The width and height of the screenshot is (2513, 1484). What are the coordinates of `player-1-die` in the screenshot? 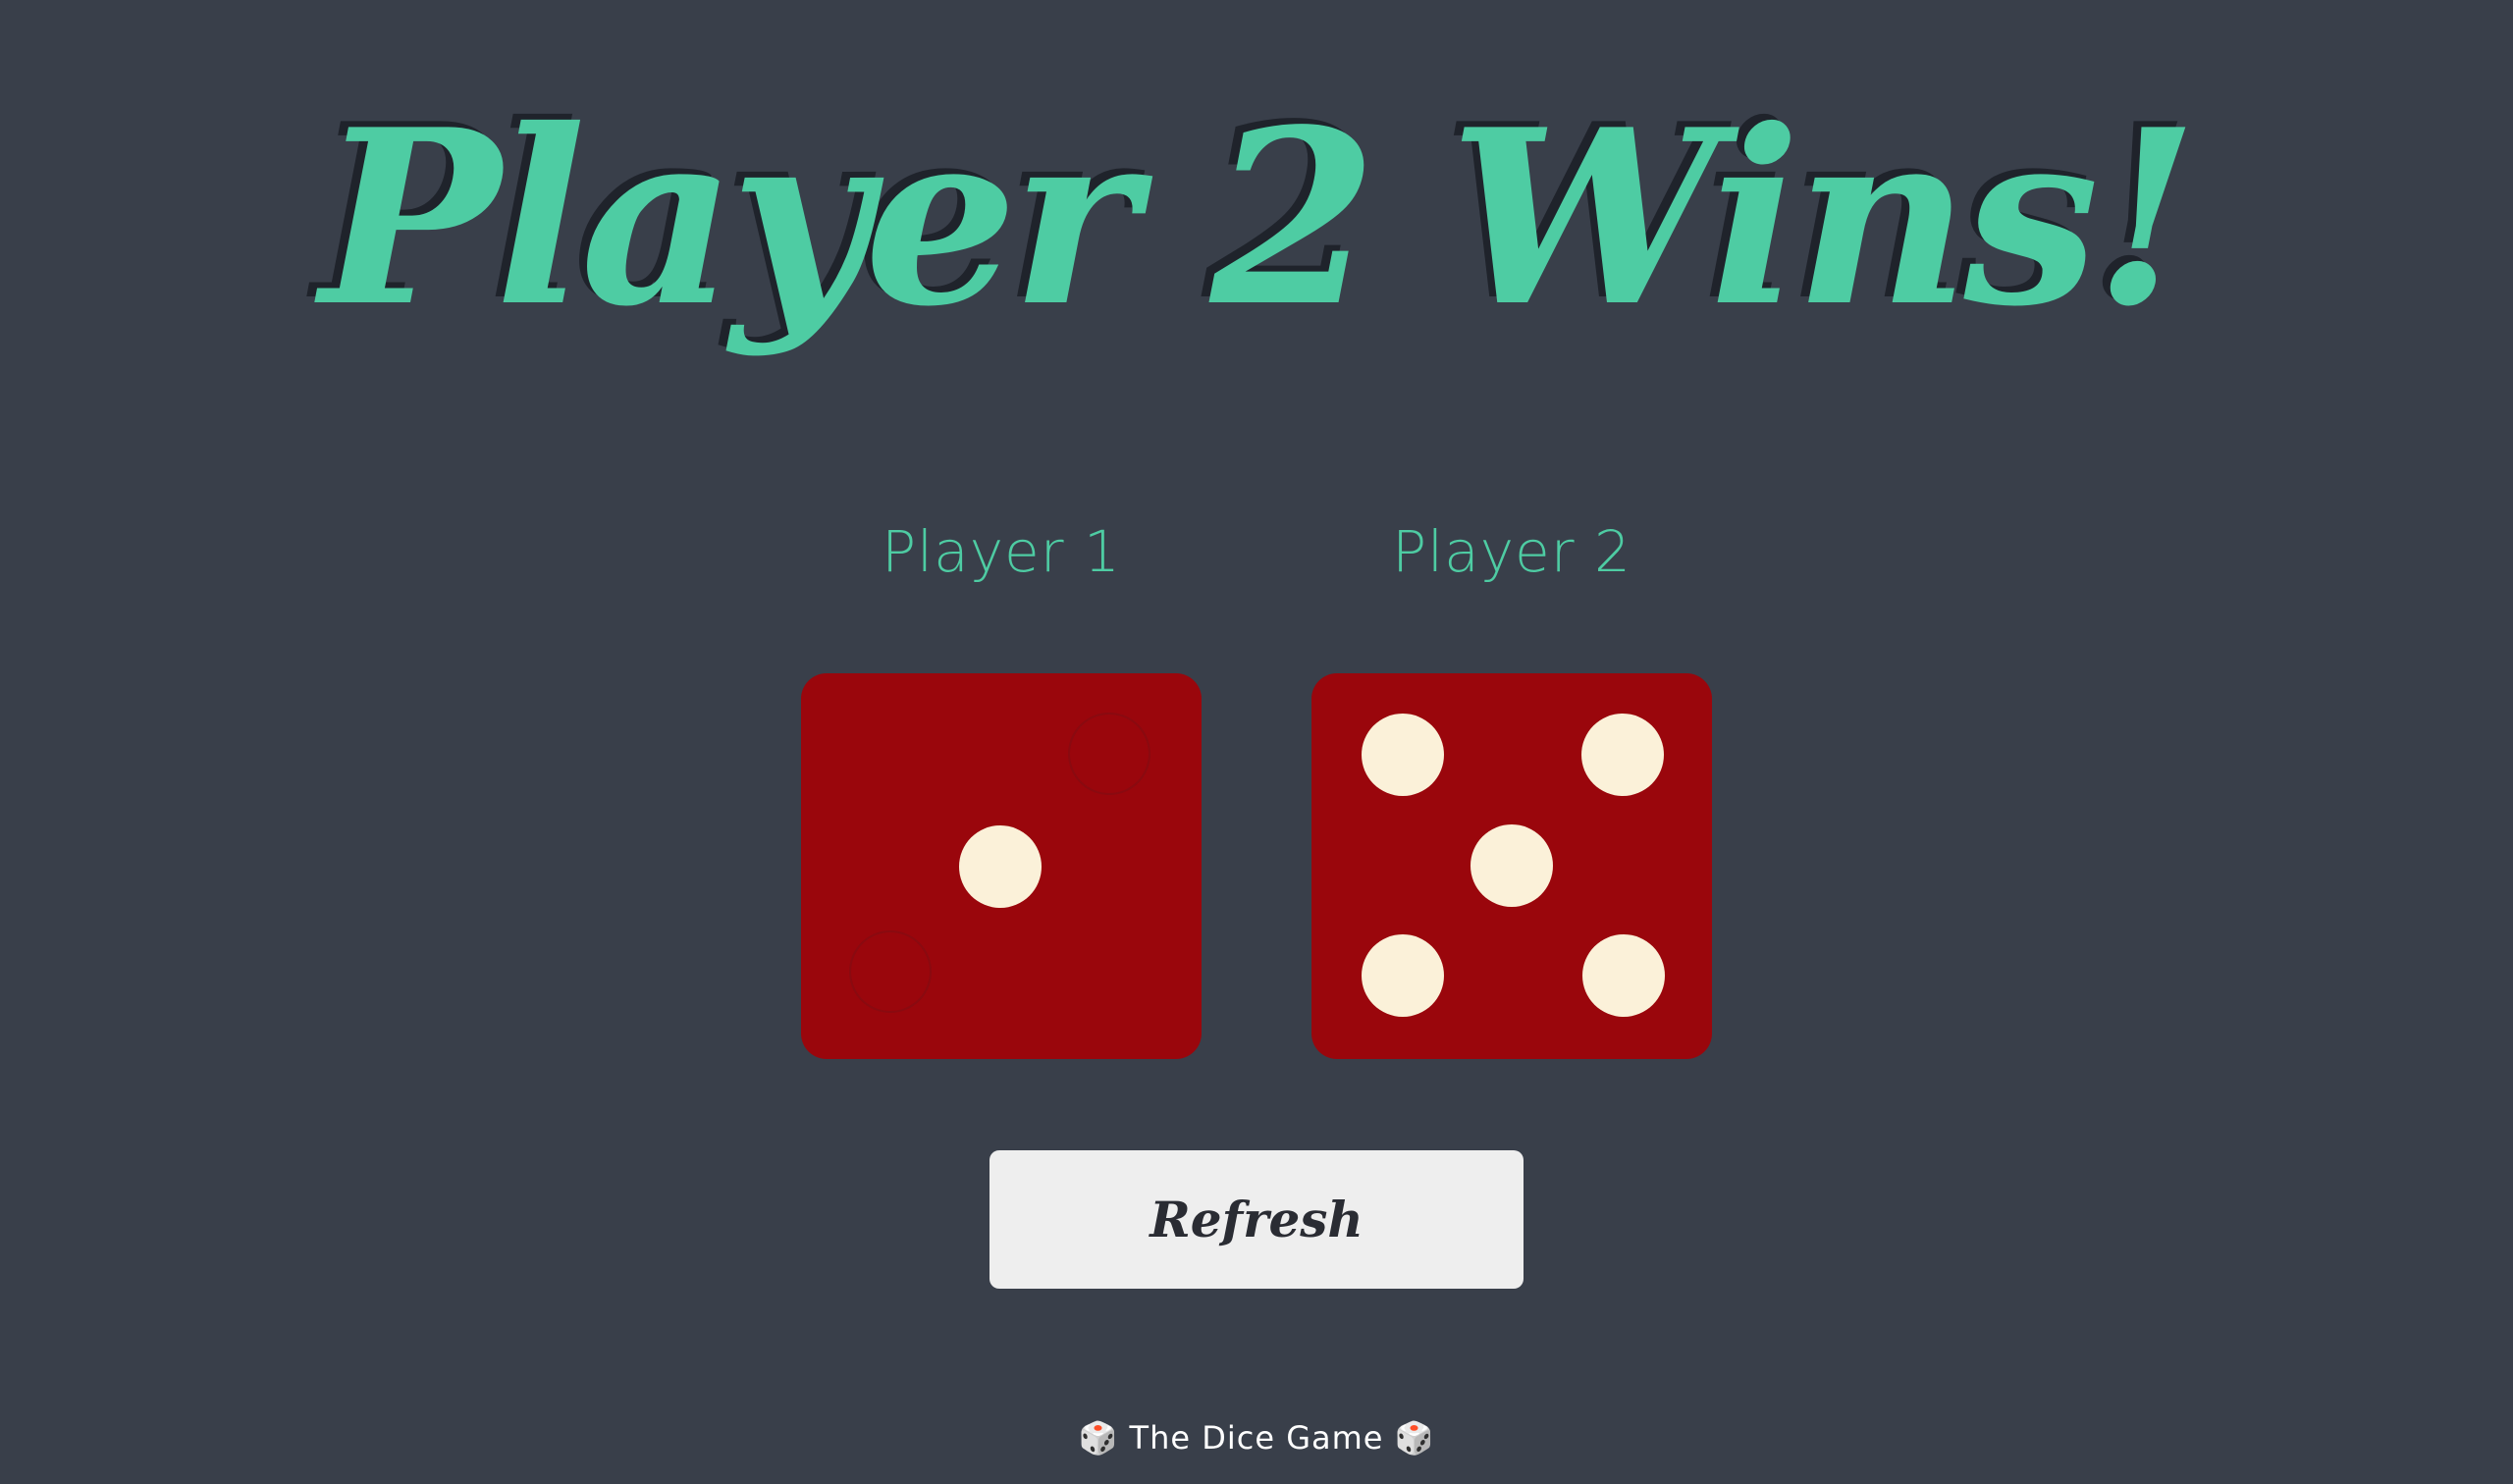 It's located at (1002, 866).